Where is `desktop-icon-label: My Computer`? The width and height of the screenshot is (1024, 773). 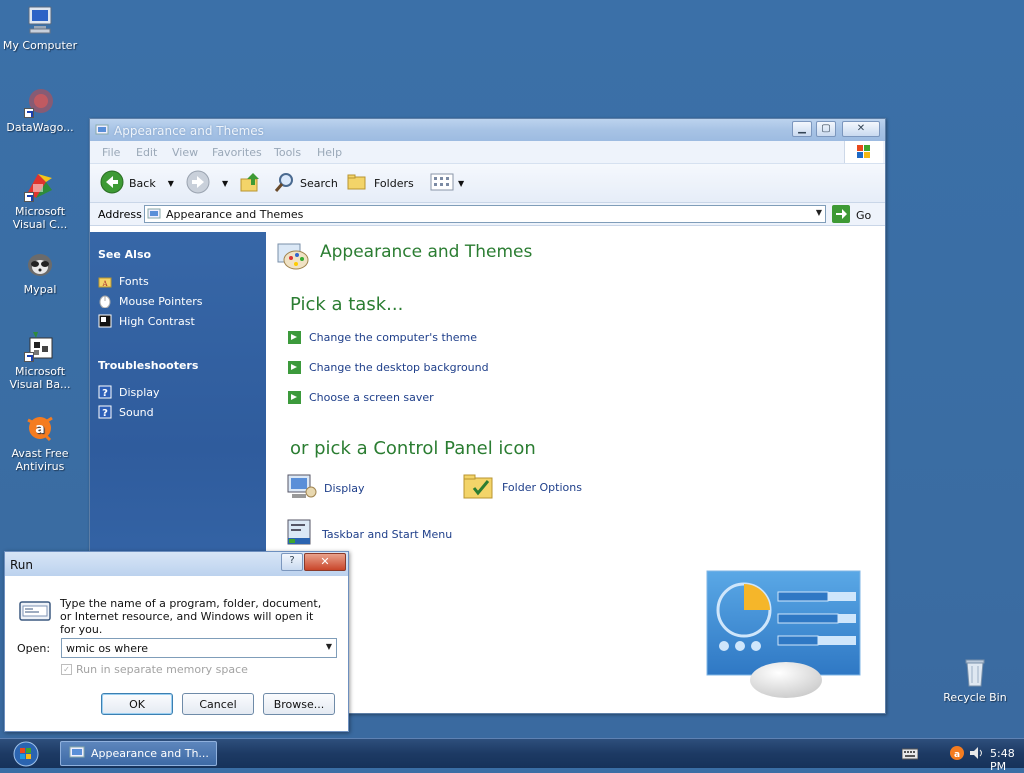 desktop-icon-label: My Computer is located at coordinates (40, 45).